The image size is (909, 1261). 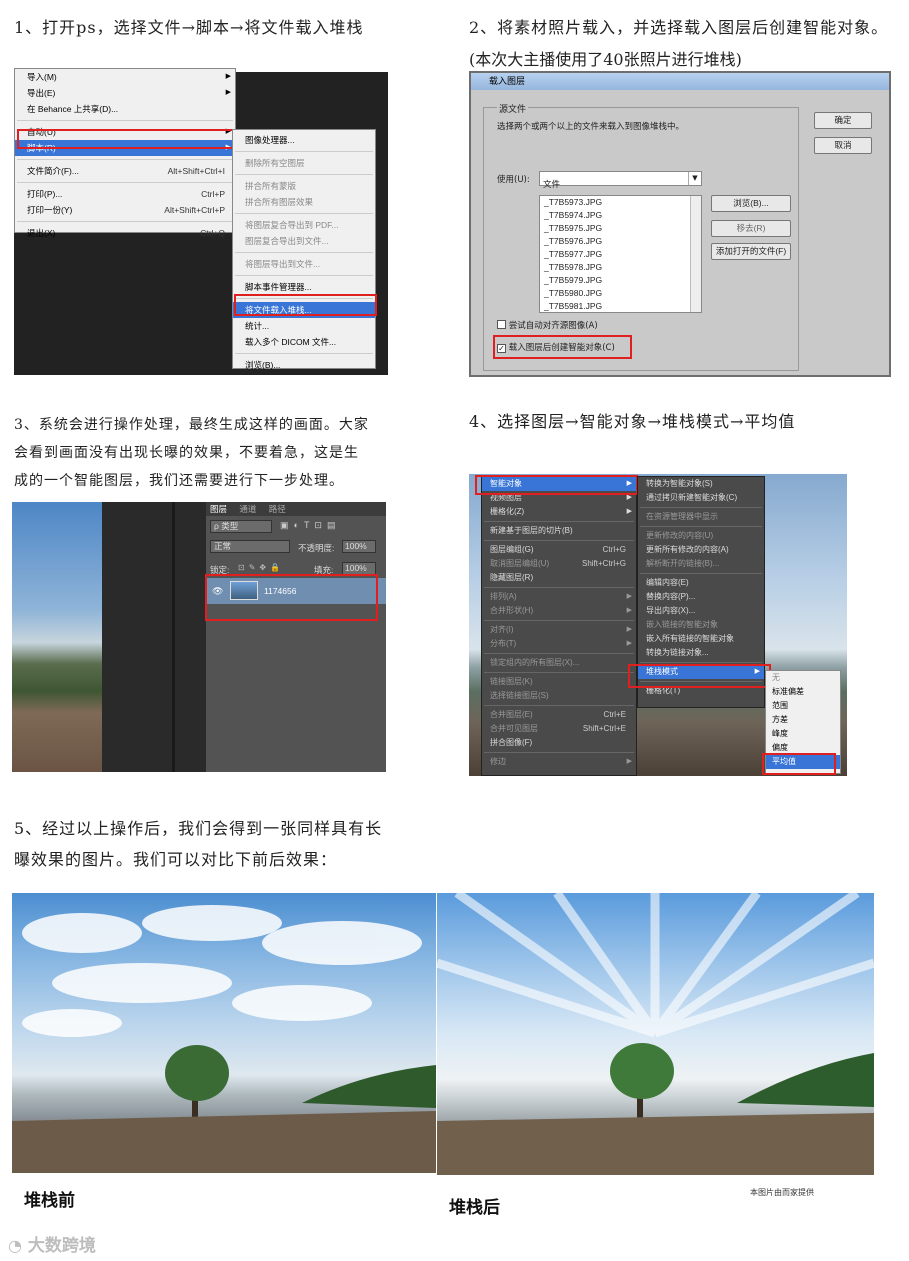 I want to click on menu-item-flatten-effects: 拼合所有图层效果, so click(x=304, y=202).